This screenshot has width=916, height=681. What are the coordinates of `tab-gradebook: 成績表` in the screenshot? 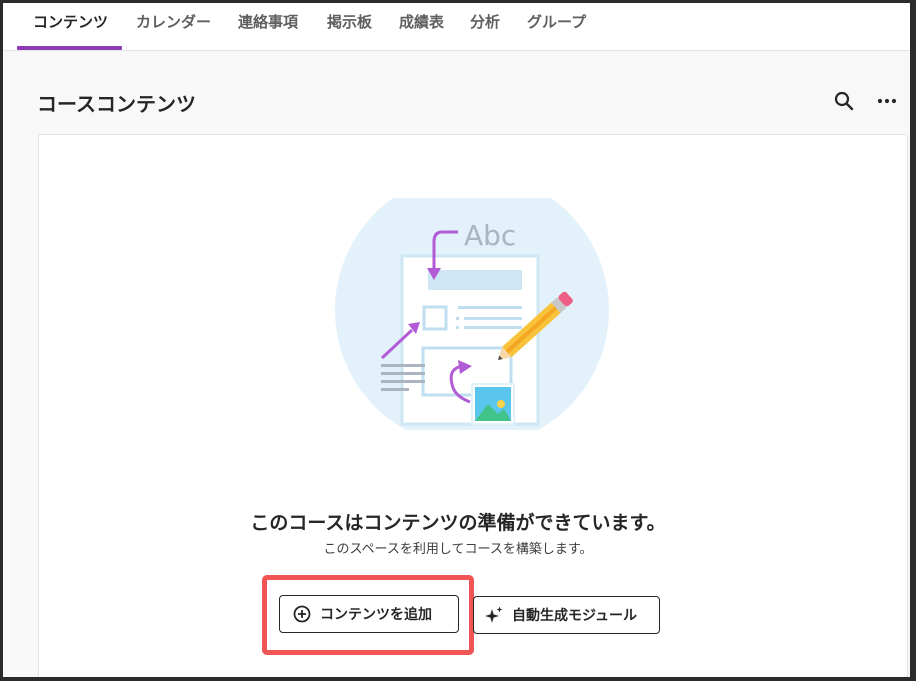 It's located at (421, 25).